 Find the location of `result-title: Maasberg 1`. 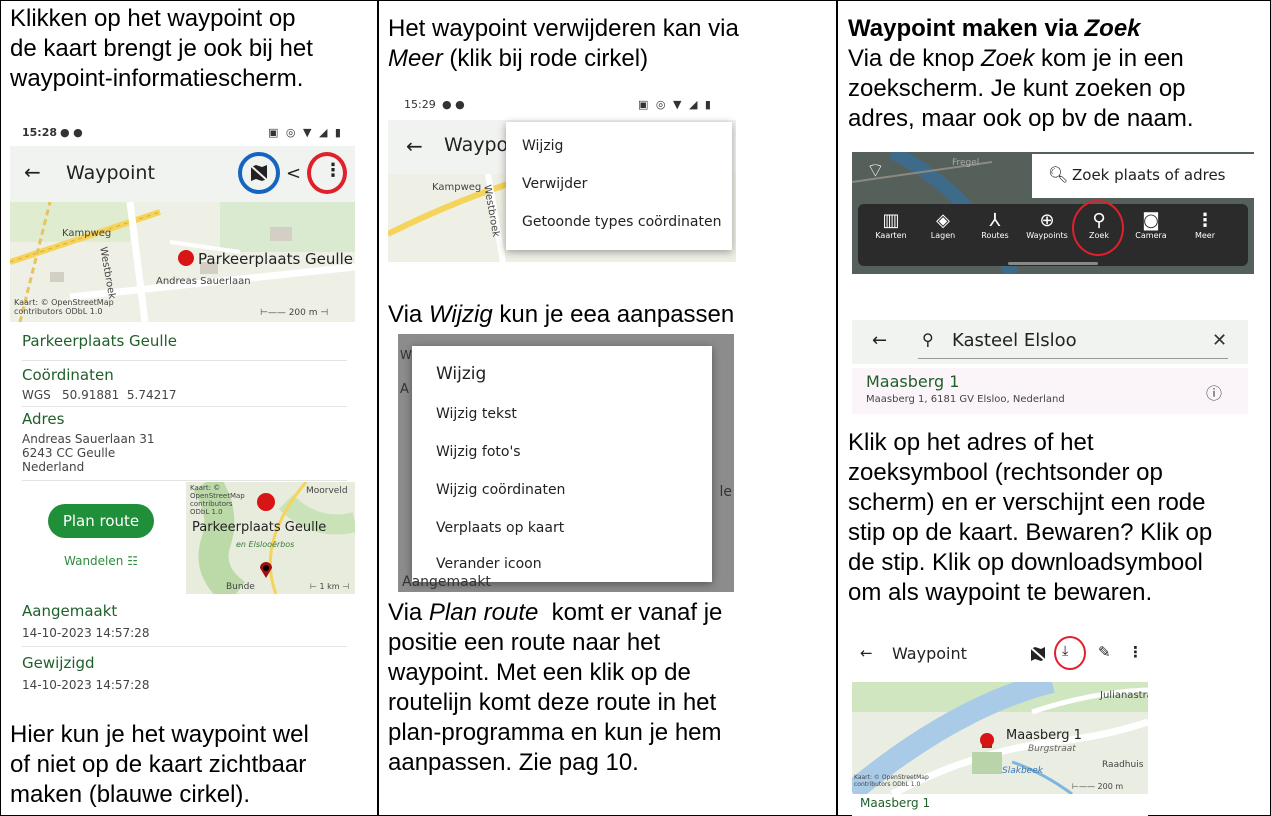

result-title: Maasberg 1 is located at coordinates (913, 381).